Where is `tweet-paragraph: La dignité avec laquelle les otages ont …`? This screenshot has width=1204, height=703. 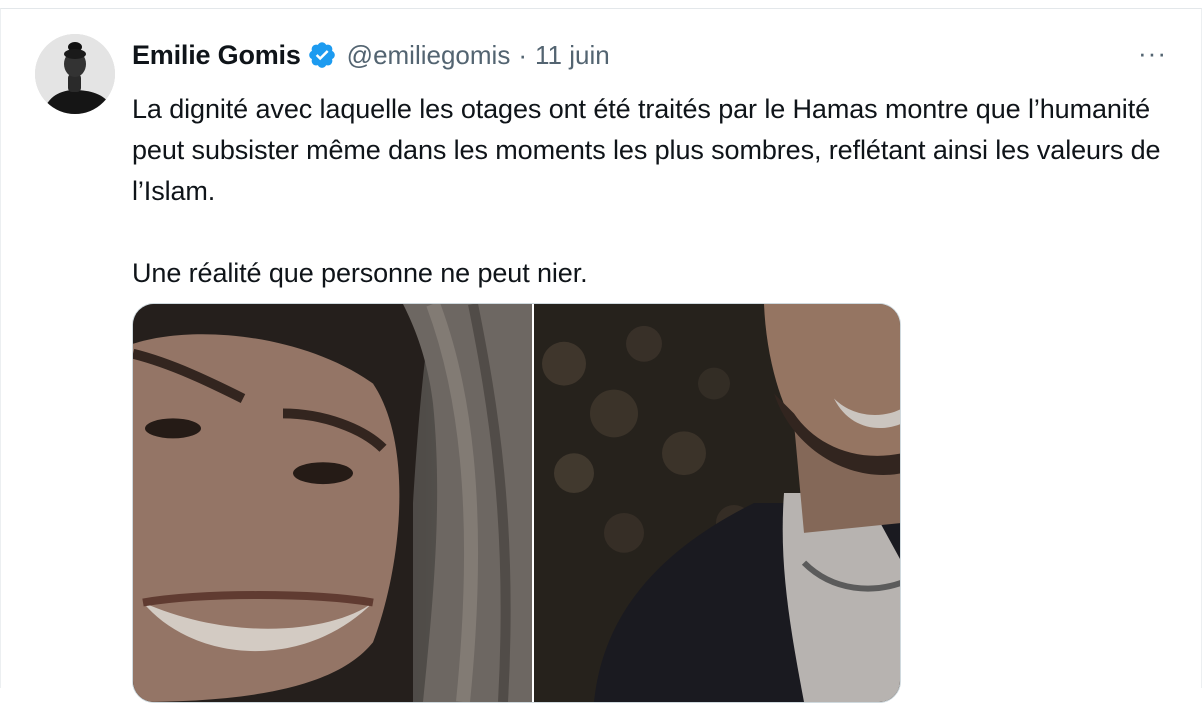 tweet-paragraph: La dignité avec laquelle les otages ont … is located at coordinates (646, 150).